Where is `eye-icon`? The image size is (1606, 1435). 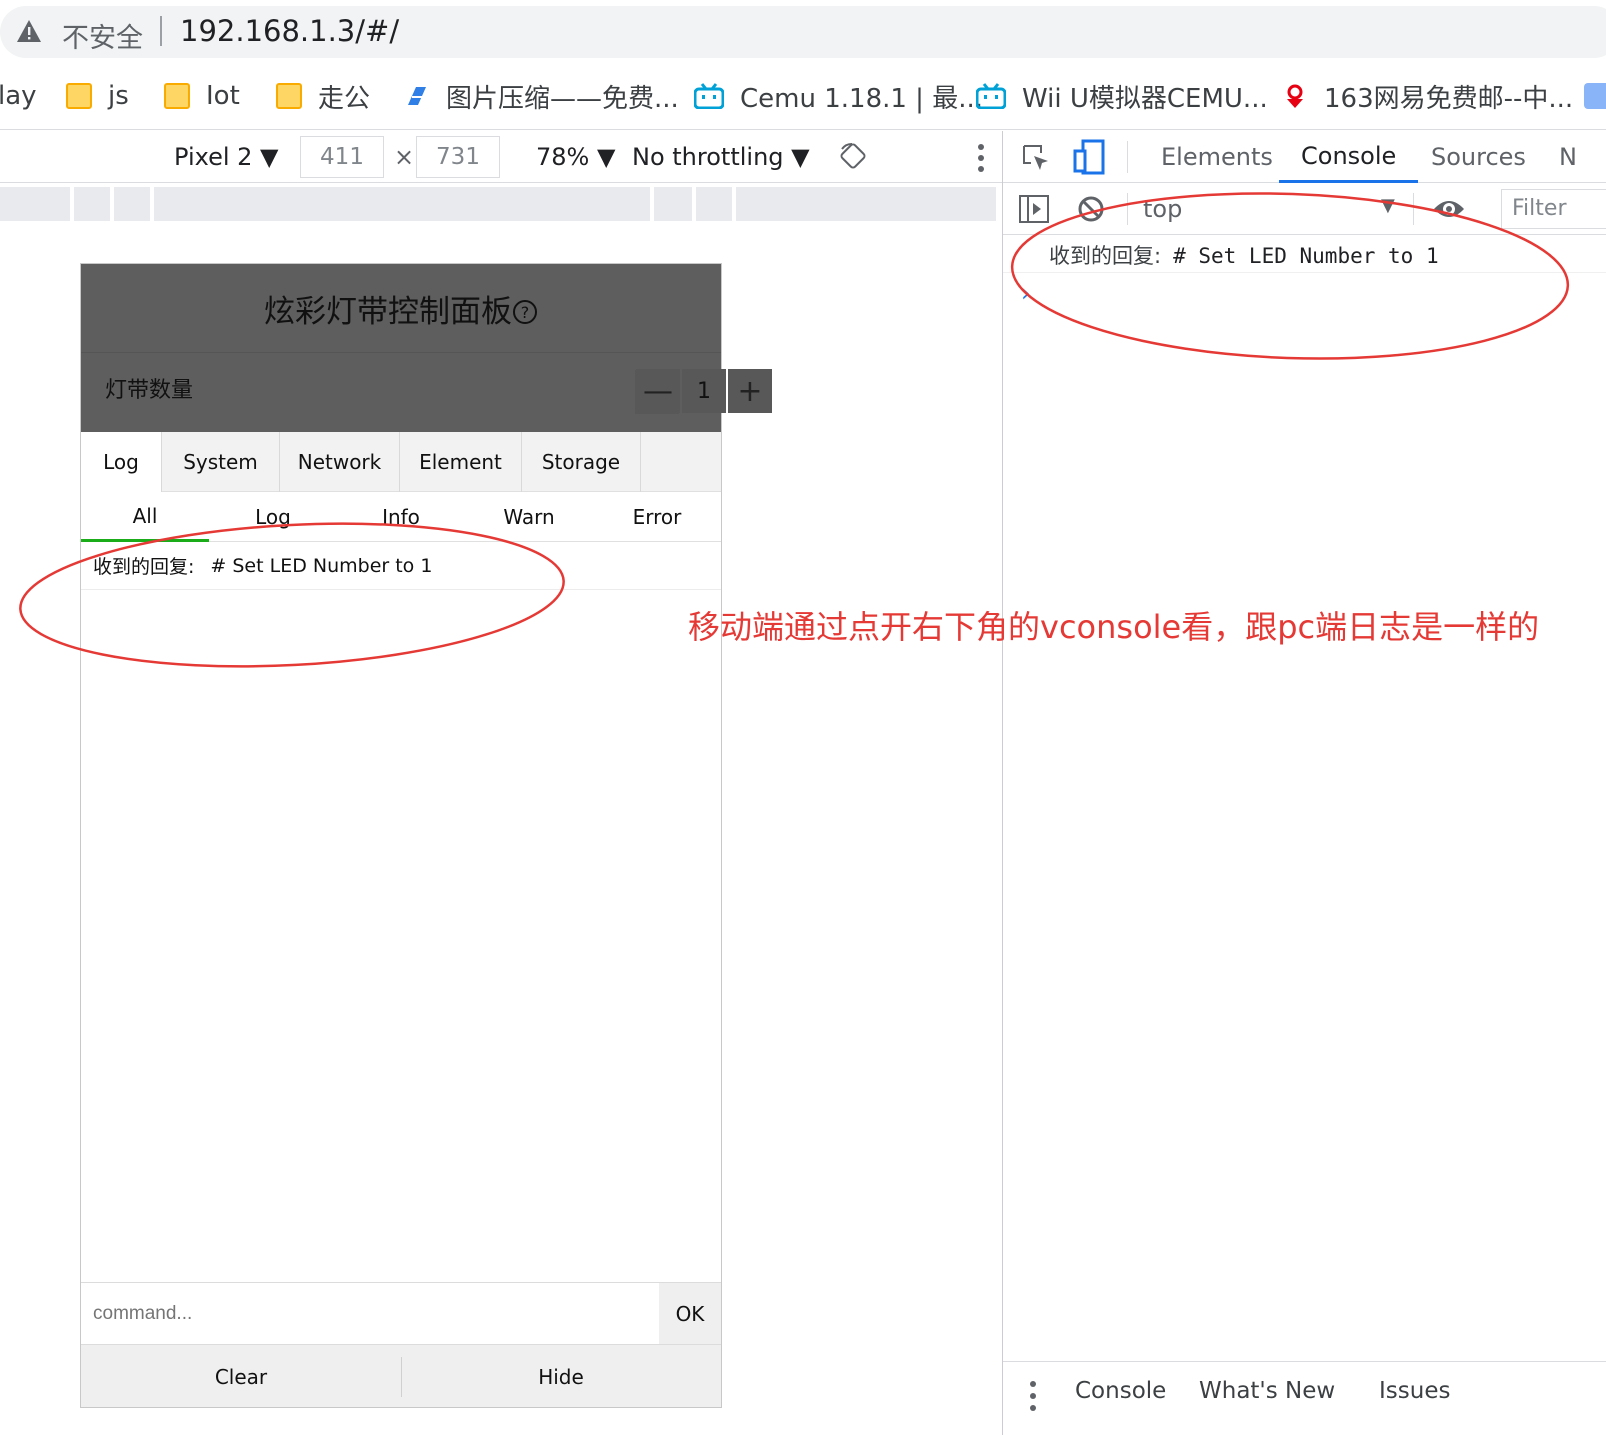
eye-icon is located at coordinates (1449, 209).